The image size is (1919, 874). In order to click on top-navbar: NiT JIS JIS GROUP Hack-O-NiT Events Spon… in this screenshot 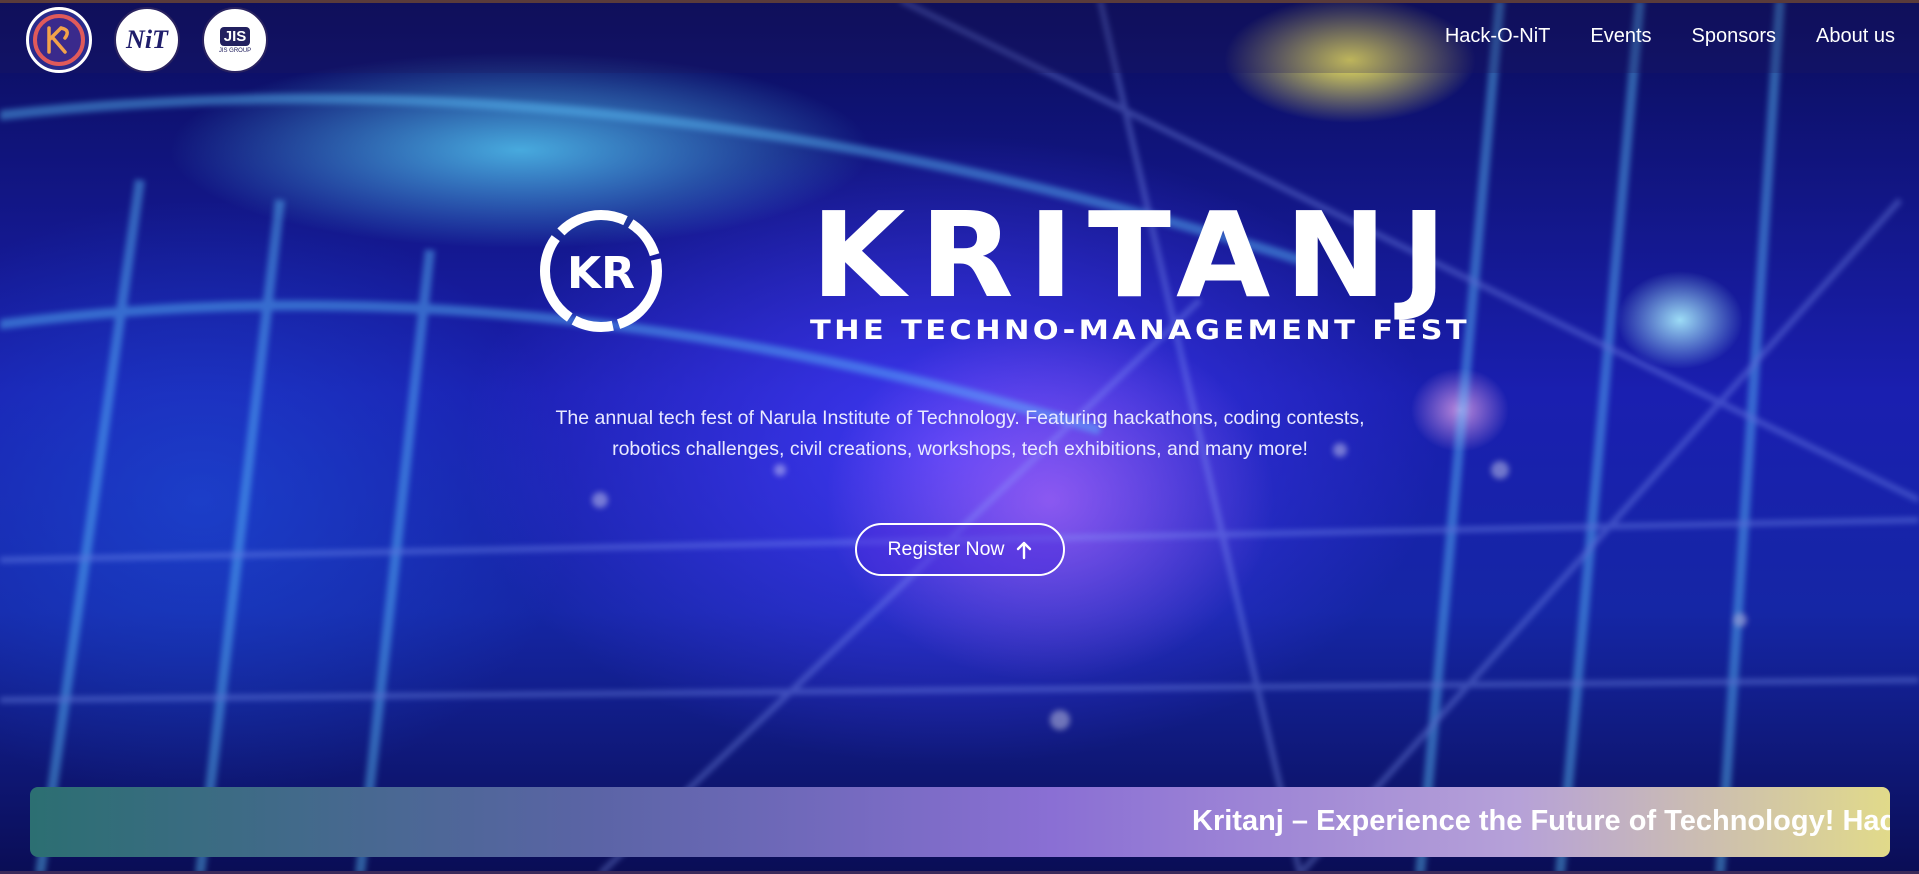, I will do `click(959, 36)`.